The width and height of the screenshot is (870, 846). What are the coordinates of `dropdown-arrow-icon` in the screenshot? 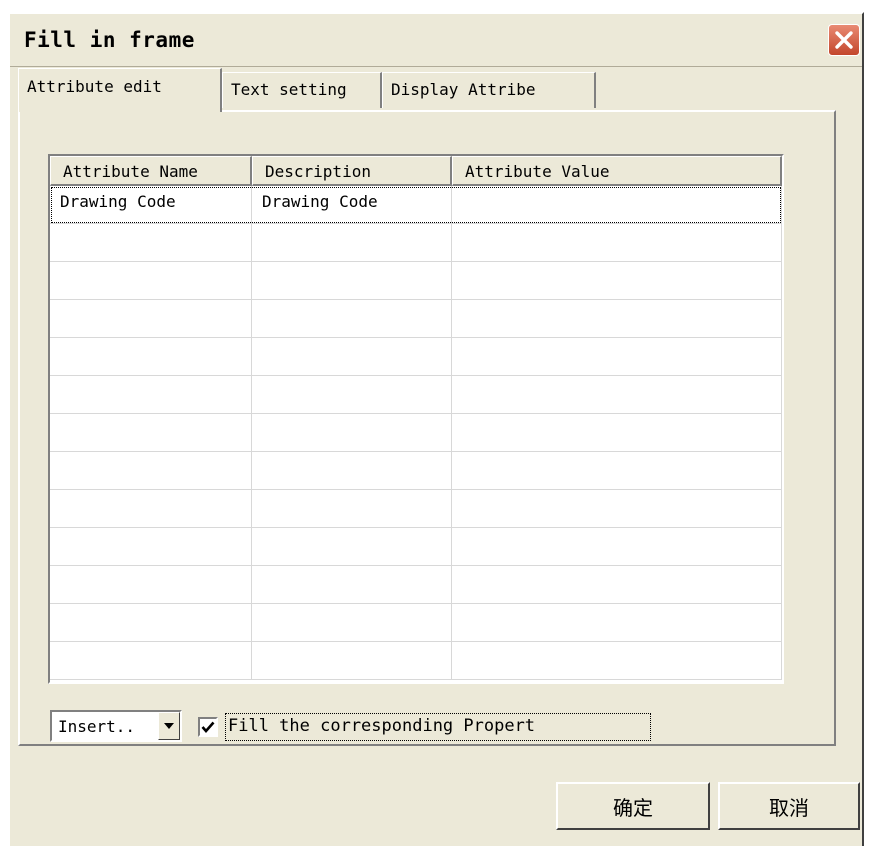 It's located at (169, 726).